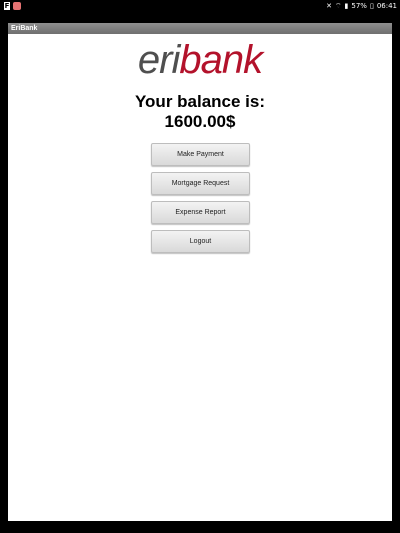 The image size is (400, 533). Describe the element at coordinates (7, 6) in the screenshot. I see `f-notification-icon: F` at that location.